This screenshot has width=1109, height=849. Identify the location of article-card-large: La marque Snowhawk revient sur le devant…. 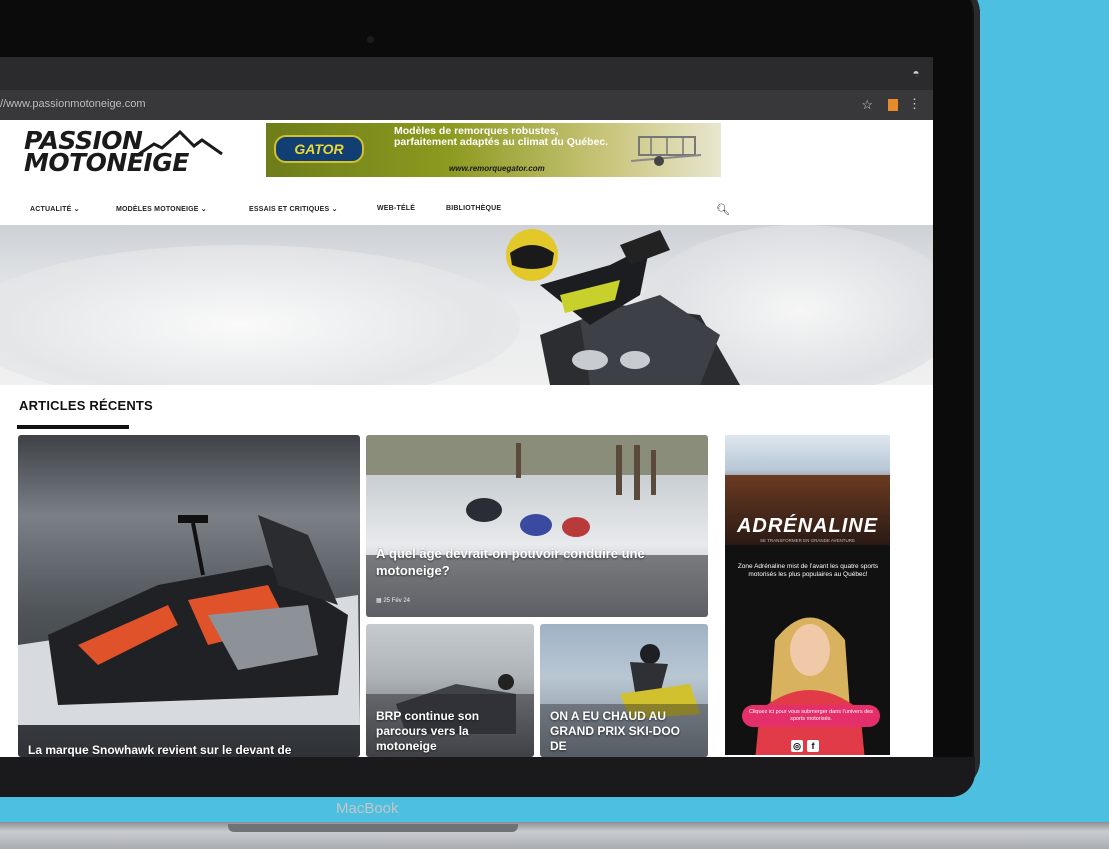
(189, 596).